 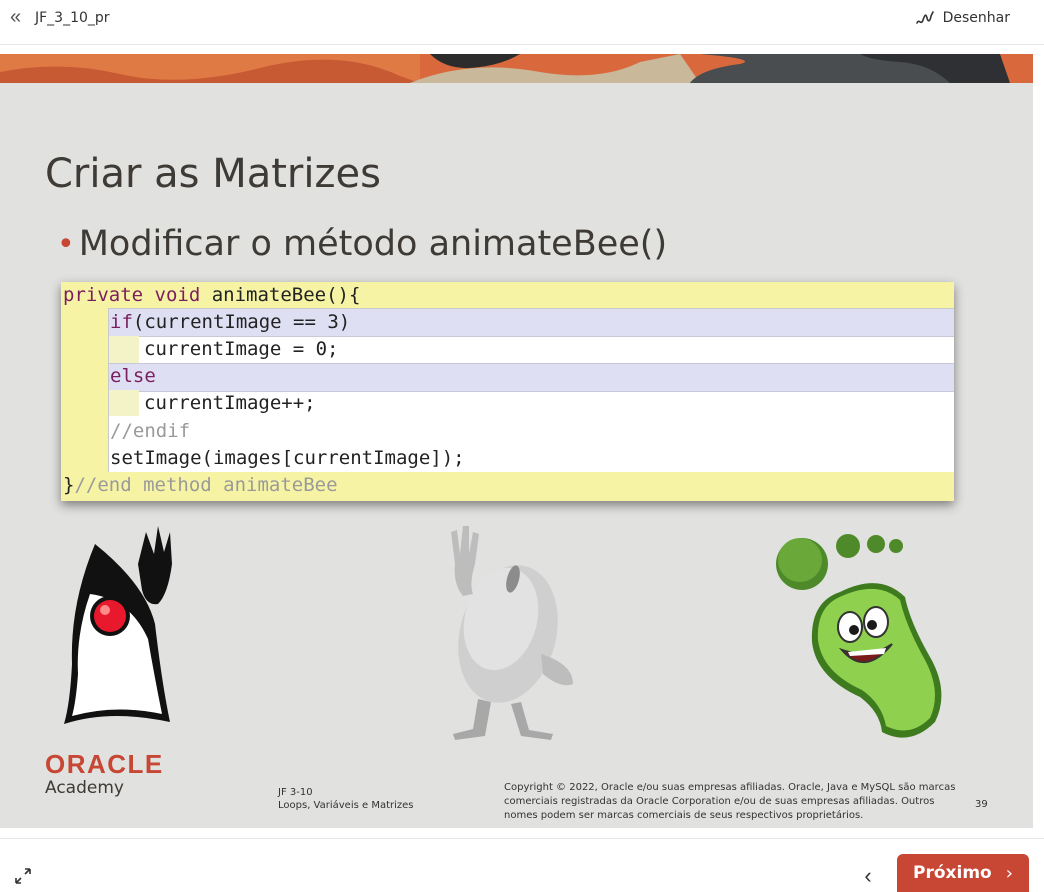 What do you see at coordinates (924, 17) in the screenshot?
I see `scribble-icon` at bounding box center [924, 17].